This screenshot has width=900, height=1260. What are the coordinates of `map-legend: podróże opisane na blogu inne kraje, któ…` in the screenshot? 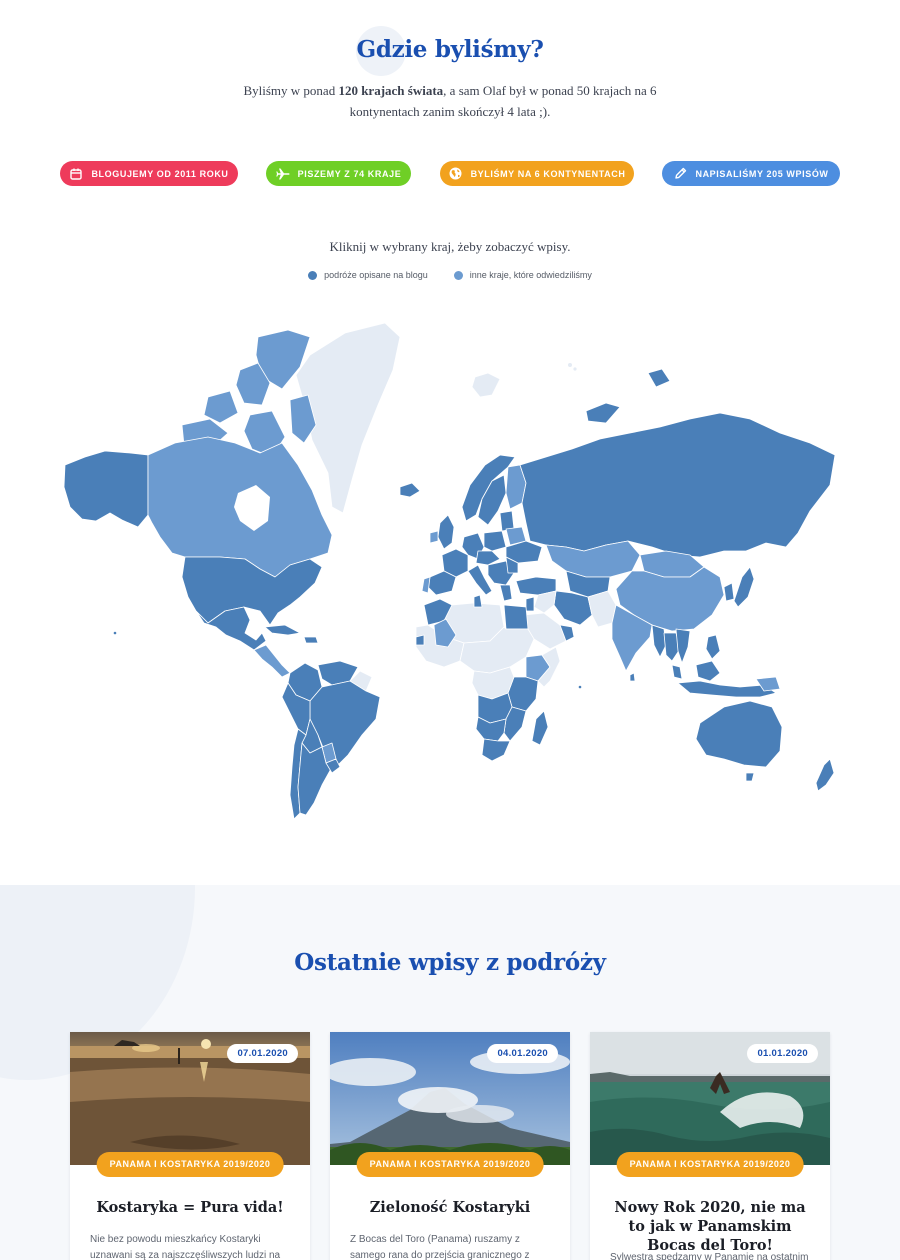 It's located at (450, 275).